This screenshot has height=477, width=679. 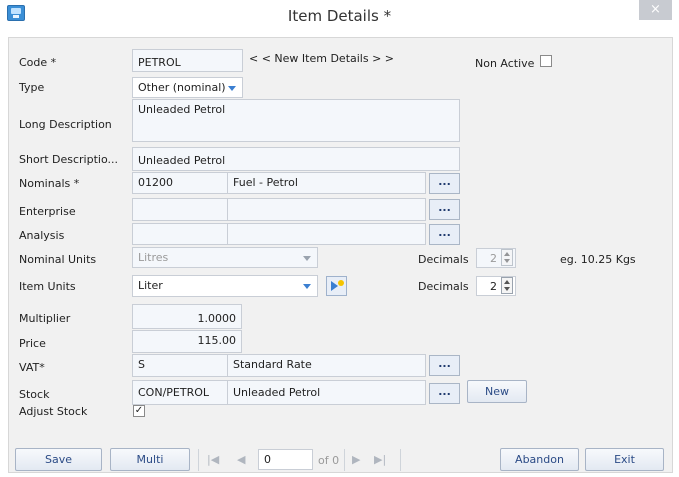 I want to click on last-record-icon: ▶|, so click(x=380, y=459).